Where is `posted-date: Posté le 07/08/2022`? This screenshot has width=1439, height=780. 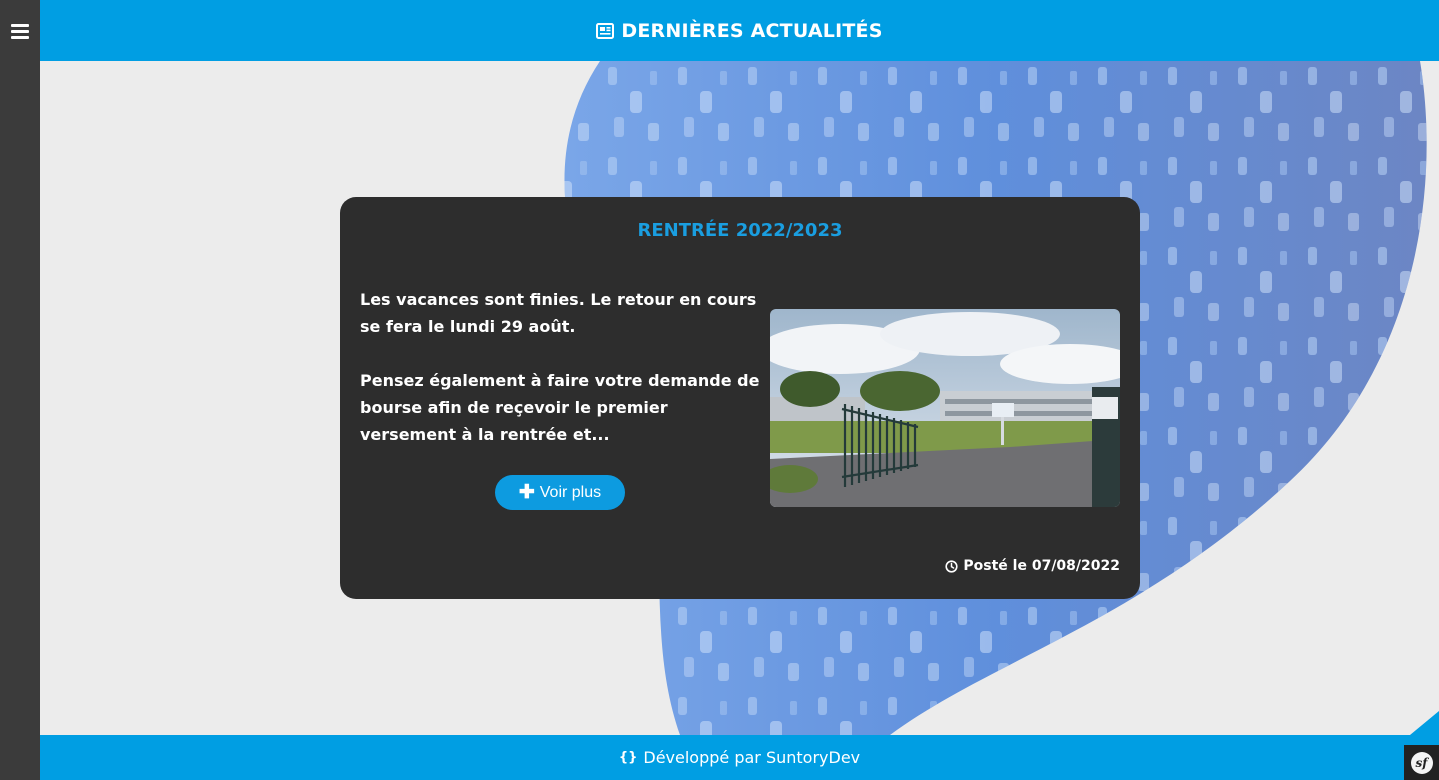 posted-date: Posté le 07/08/2022 is located at coordinates (1032, 566).